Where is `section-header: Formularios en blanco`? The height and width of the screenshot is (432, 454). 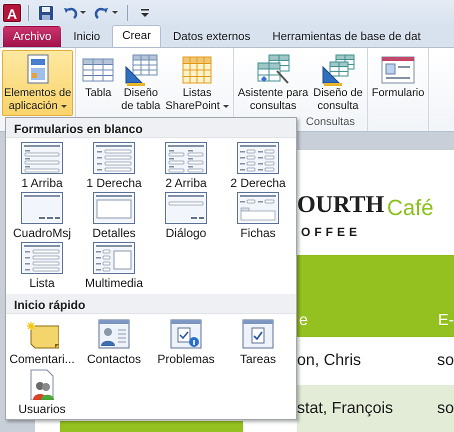
section-header: Formularios en blanco is located at coordinates (151, 128).